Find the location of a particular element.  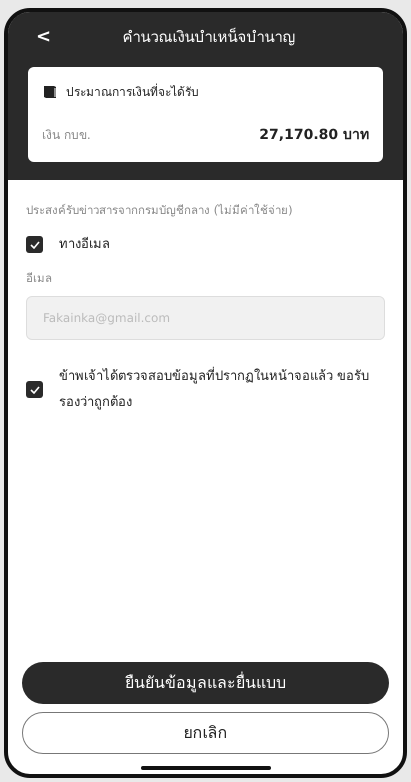

consent-text: ข้าพเจ้าได้ตรวจสอบข้อมูลที่ปรากฏในหน้าจอแล้ว ขอรับรองว่าถูกต้อง is located at coordinates (214, 389).